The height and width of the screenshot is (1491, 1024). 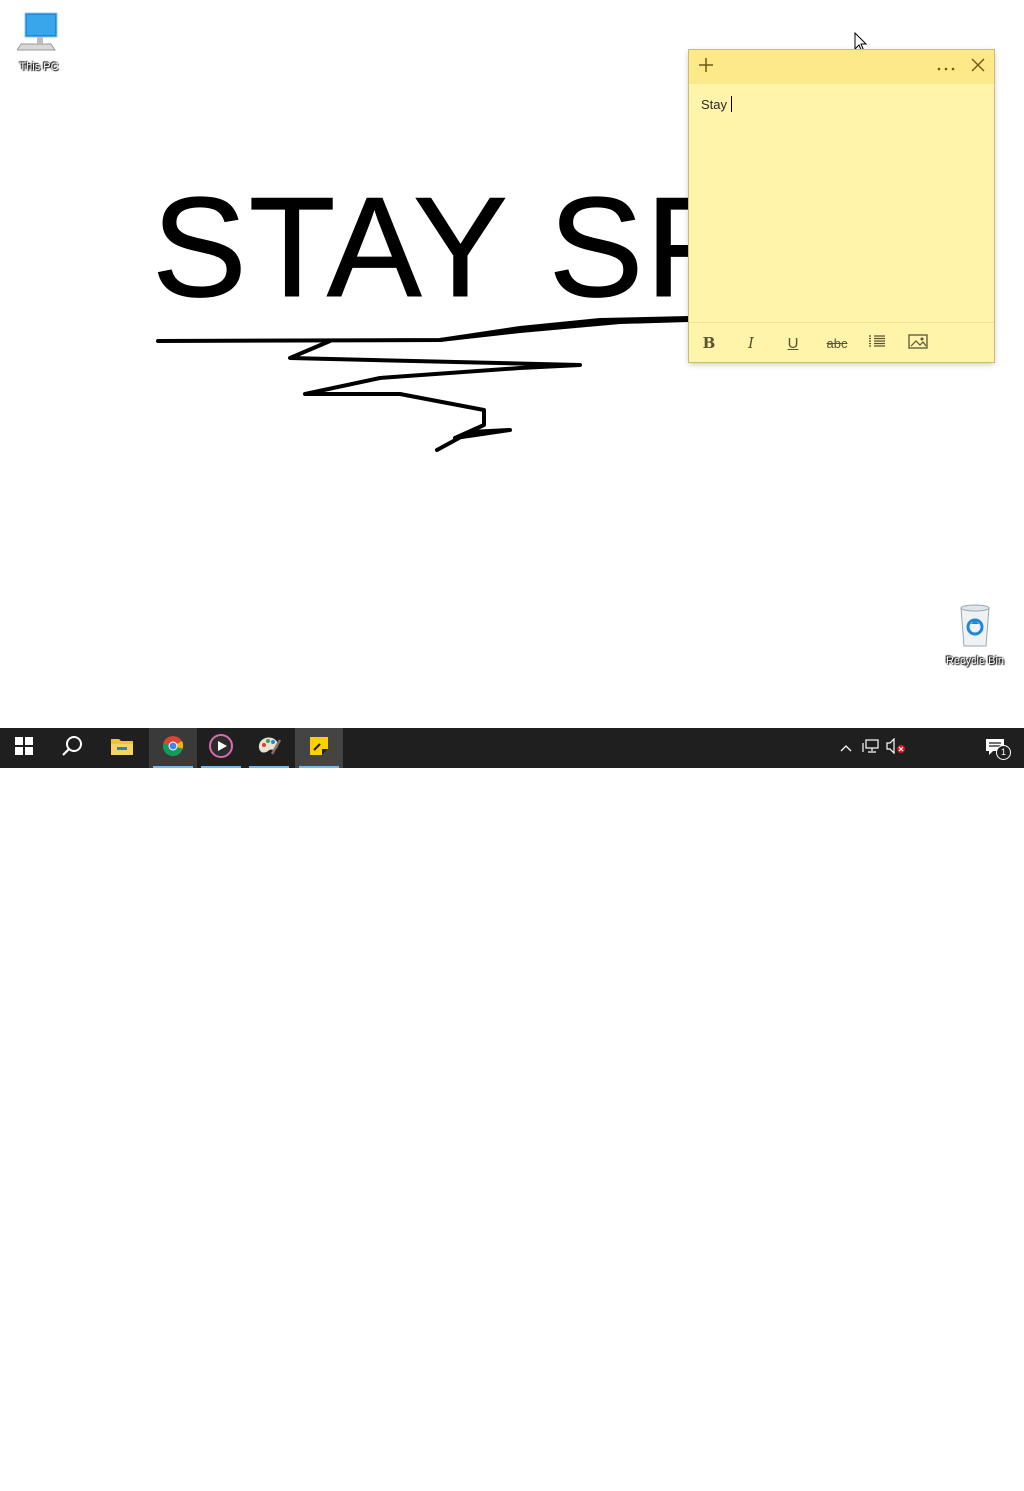 I want to click on search-icon, so click(x=72, y=748).